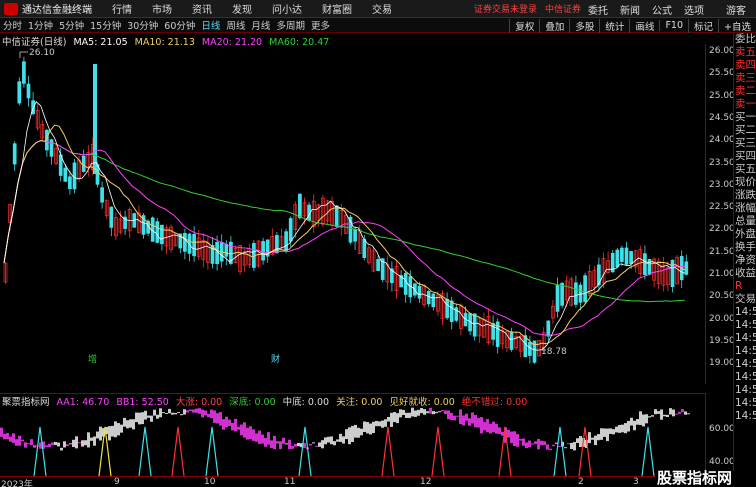 The width and height of the screenshot is (756, 487). Describe the element at coordinates (737, 25) in the screenshot. I see `tool-add-favorite: +自选` at that location.